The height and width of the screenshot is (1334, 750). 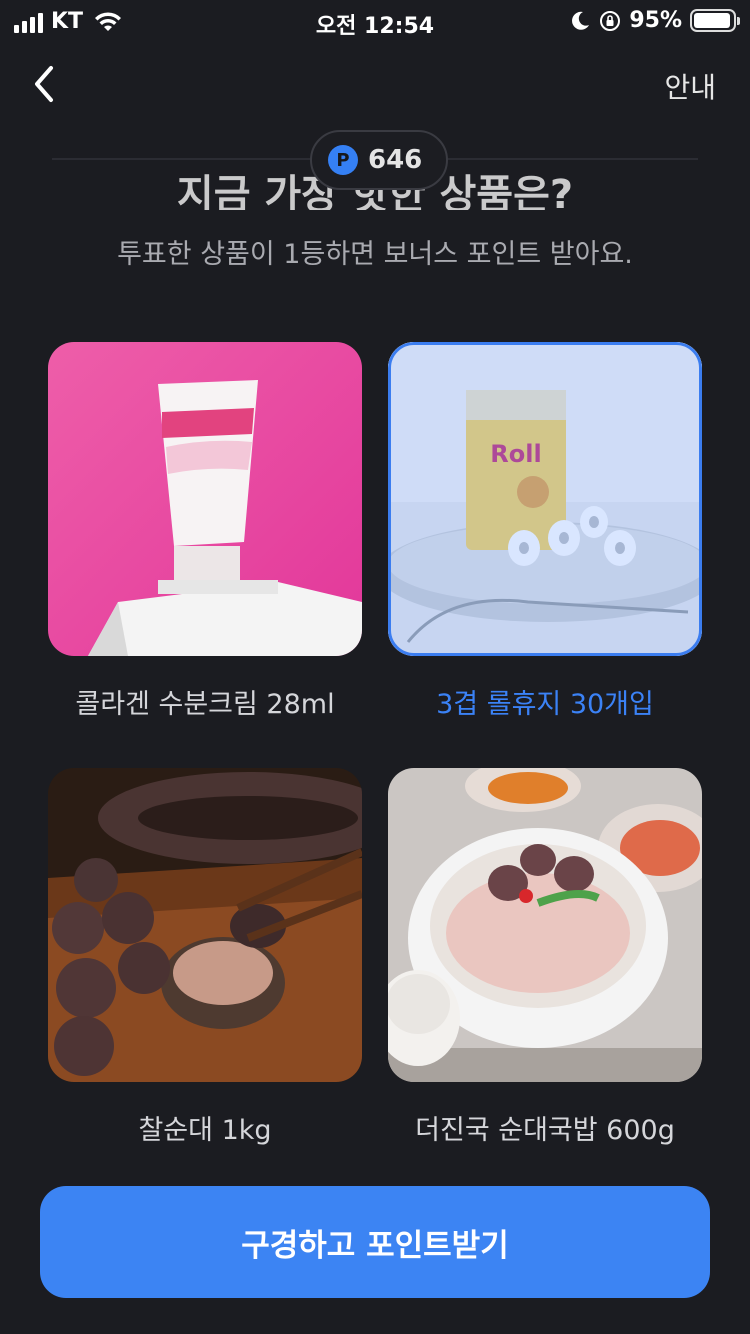 I want to click on product-label: 찰순대 1kg, so click(x=205, y=1130).